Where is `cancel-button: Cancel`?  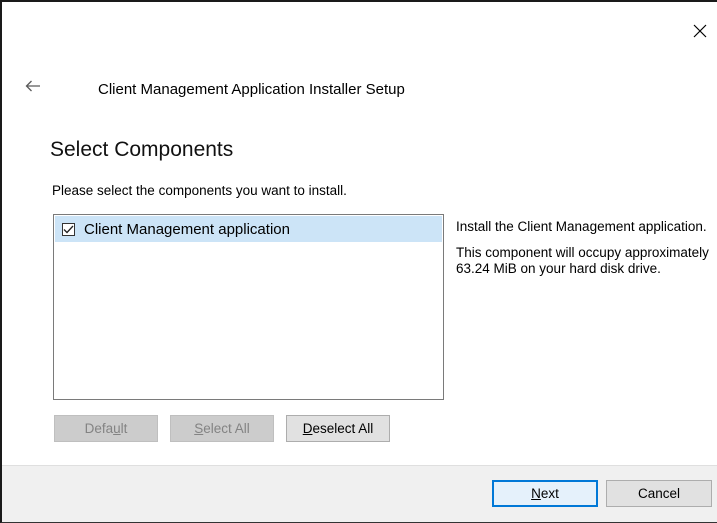 cancel-button: Cancel is located at coordinates (659, 493).